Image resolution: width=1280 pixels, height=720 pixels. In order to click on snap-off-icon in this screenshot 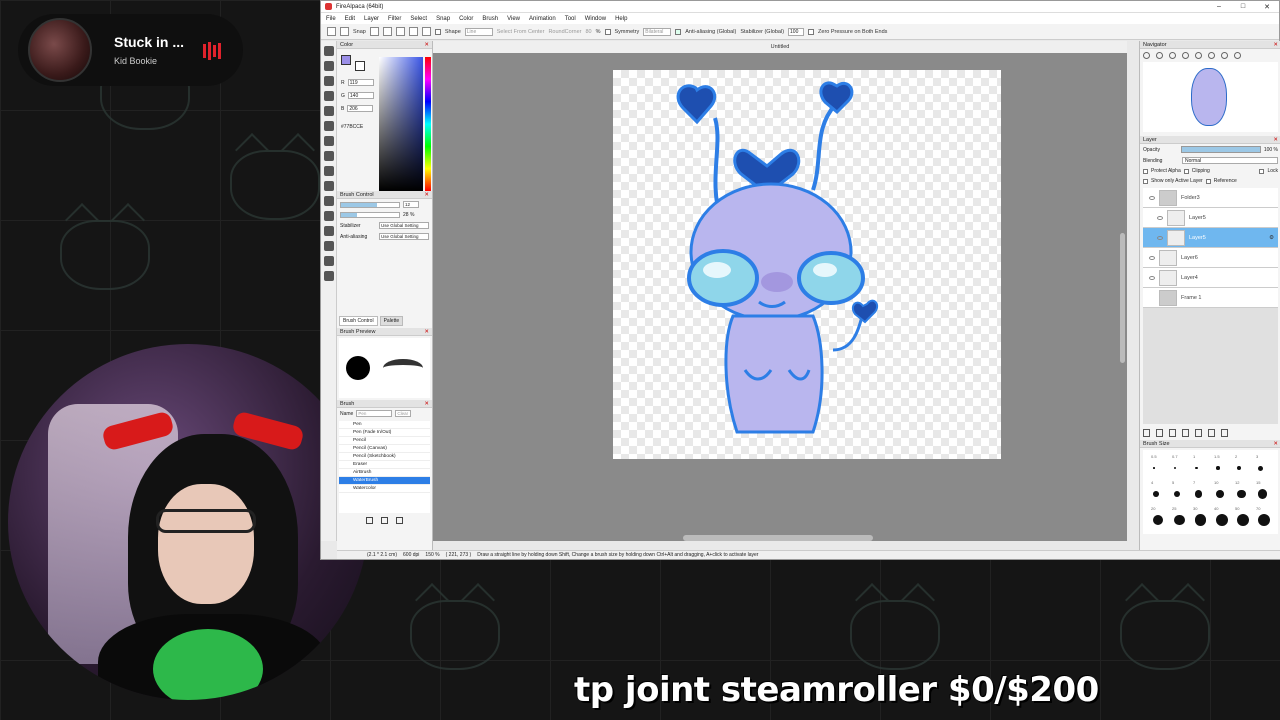, I will do `click(374, 31)`.